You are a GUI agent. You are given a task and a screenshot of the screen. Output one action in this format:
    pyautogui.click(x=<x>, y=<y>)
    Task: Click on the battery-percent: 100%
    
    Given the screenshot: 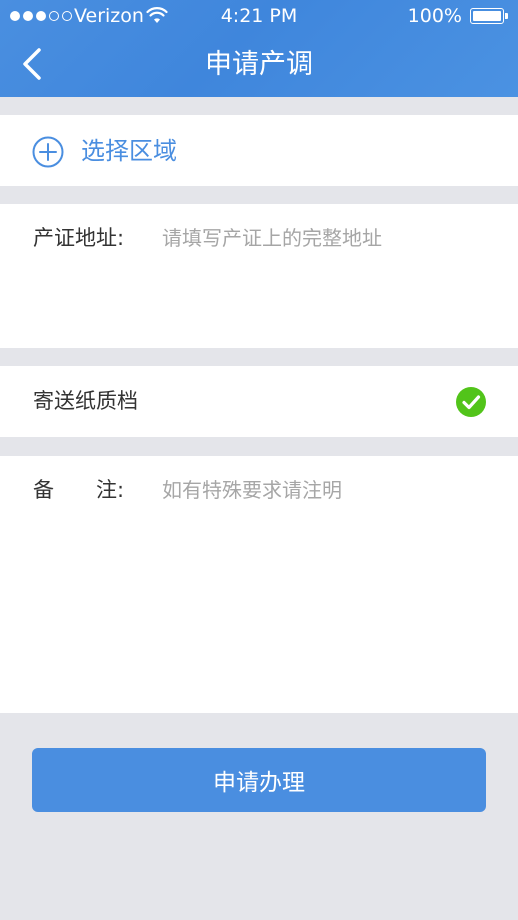 What is the action you would take?
    pyautogui.click(x=434, y=16)
    